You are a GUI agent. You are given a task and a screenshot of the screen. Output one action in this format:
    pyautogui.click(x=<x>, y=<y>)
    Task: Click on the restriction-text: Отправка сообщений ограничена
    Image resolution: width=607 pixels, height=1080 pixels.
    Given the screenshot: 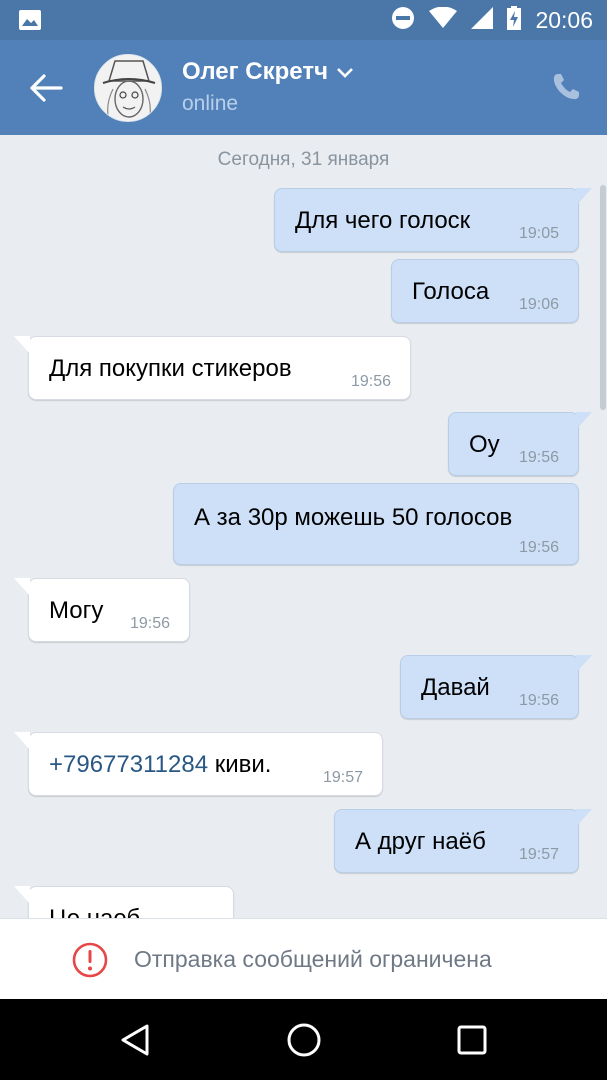 What is the action you would take?
    pyautogui.click(x=313, y=959)
    